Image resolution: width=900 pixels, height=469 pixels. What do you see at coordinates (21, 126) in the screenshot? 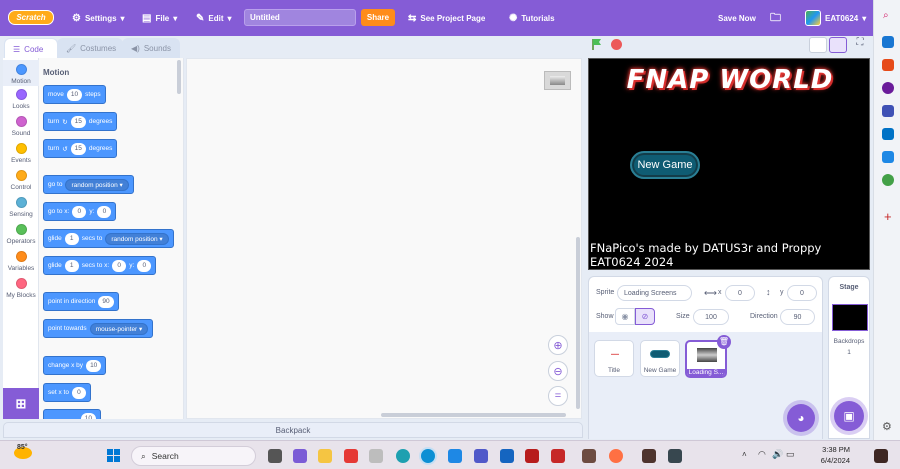
I see `category-sound: Sound` at bounding box center [21, 126].